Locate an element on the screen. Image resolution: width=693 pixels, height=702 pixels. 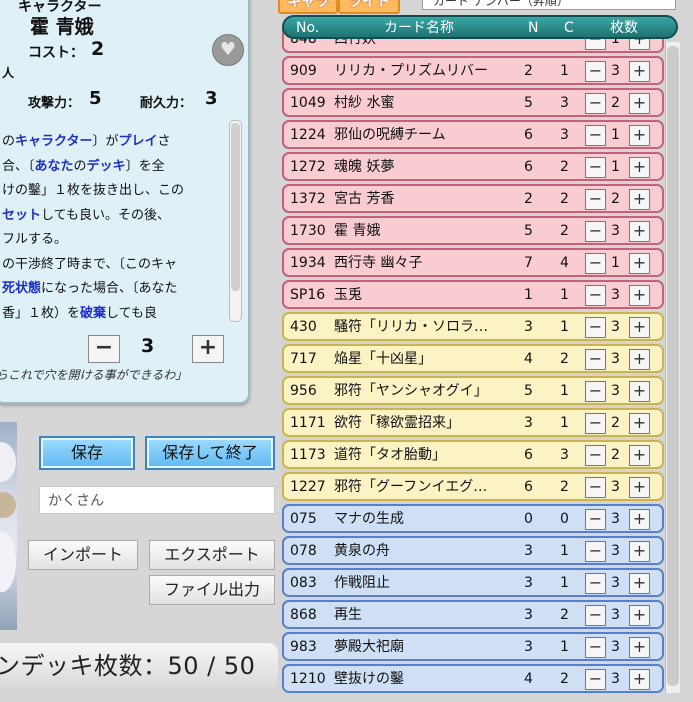
keyword: プレイ is located at coordinates (138, 141).